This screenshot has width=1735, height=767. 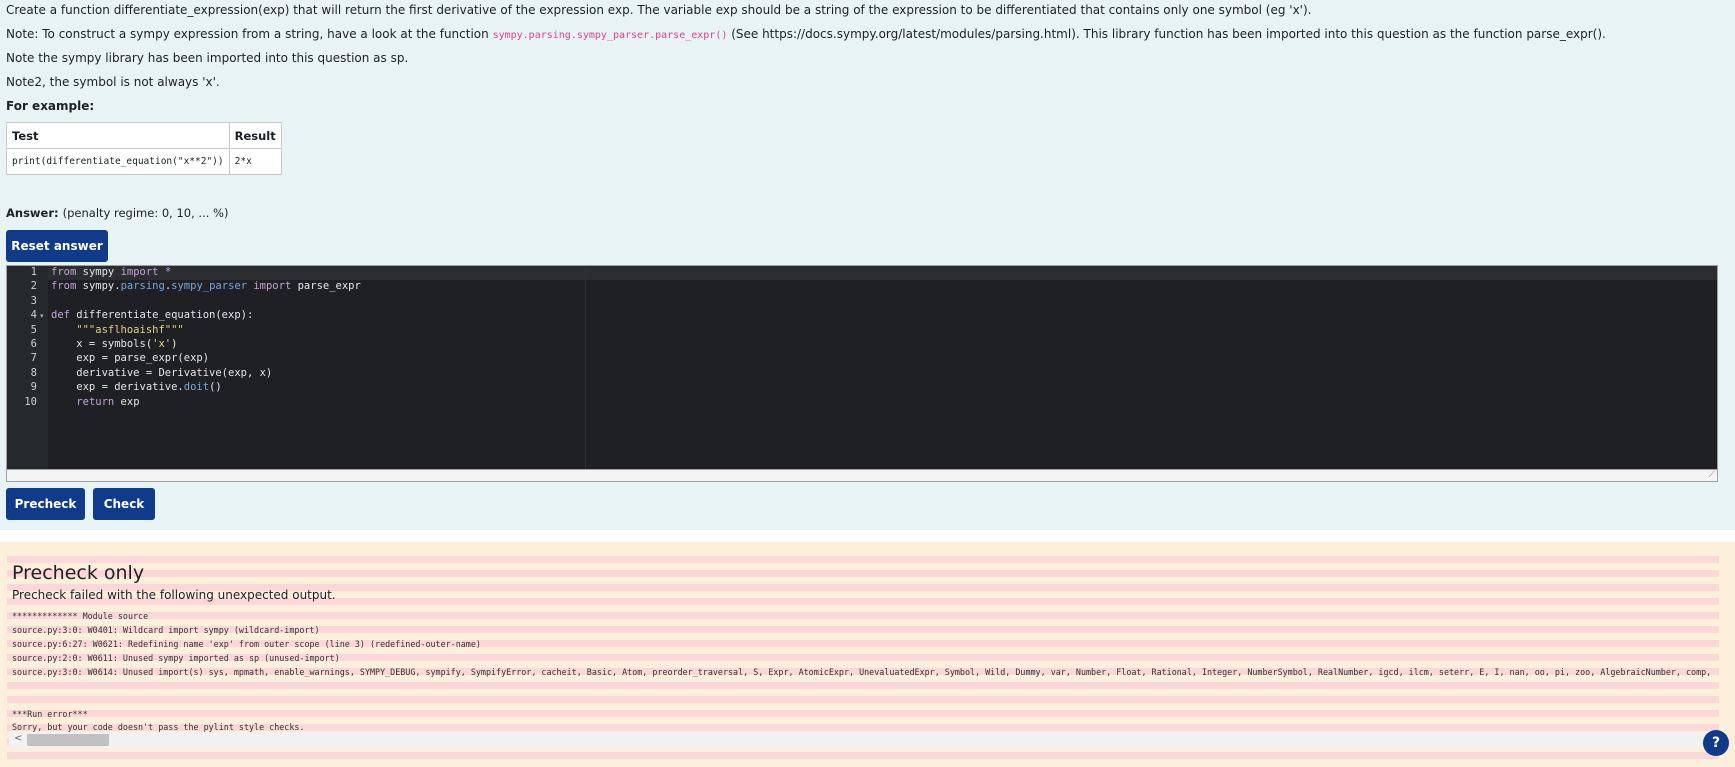 What do you see at coordinates (33, 315) in the screenshot?
I see `line-number: 4` at bounding box center [33, 315].